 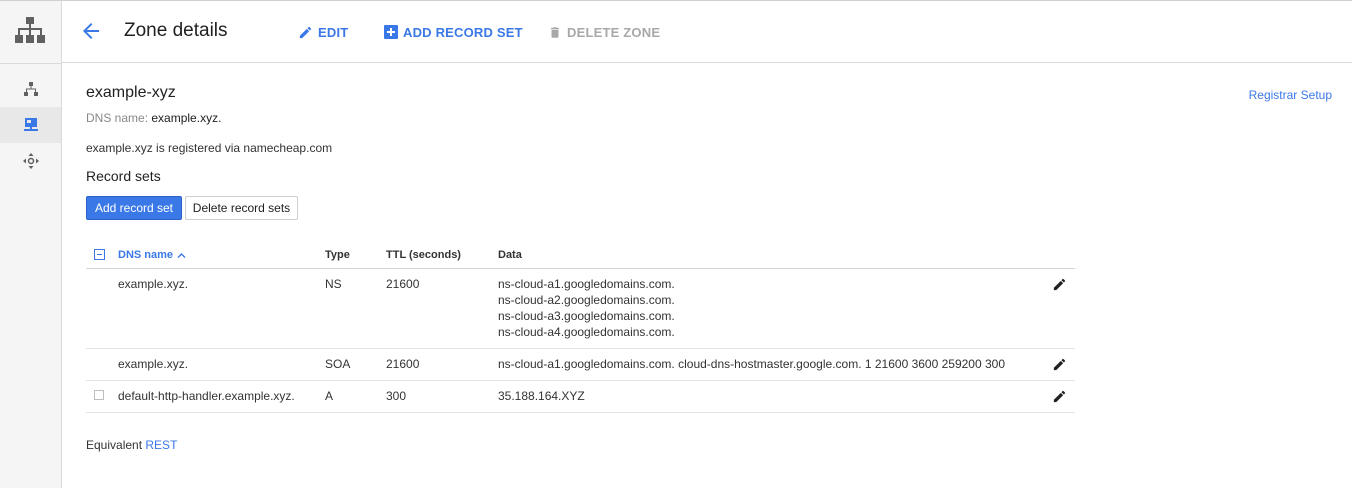 I want to click on equivalent-rest-link: REST, so click(x=161, y=445).